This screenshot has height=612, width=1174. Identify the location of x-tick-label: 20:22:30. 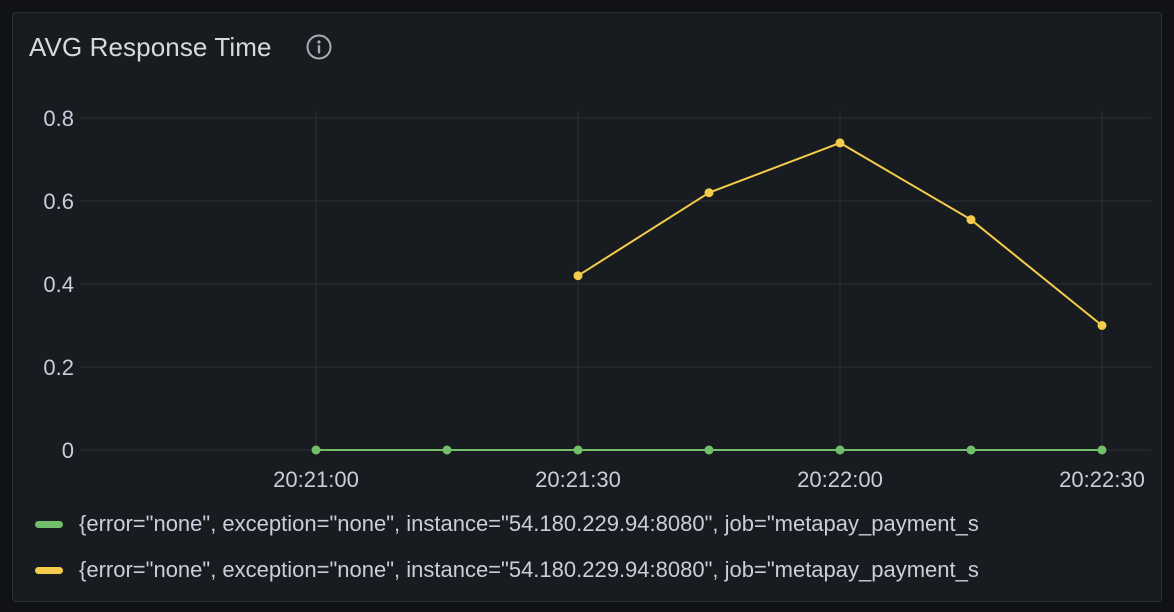
(1102, 479).